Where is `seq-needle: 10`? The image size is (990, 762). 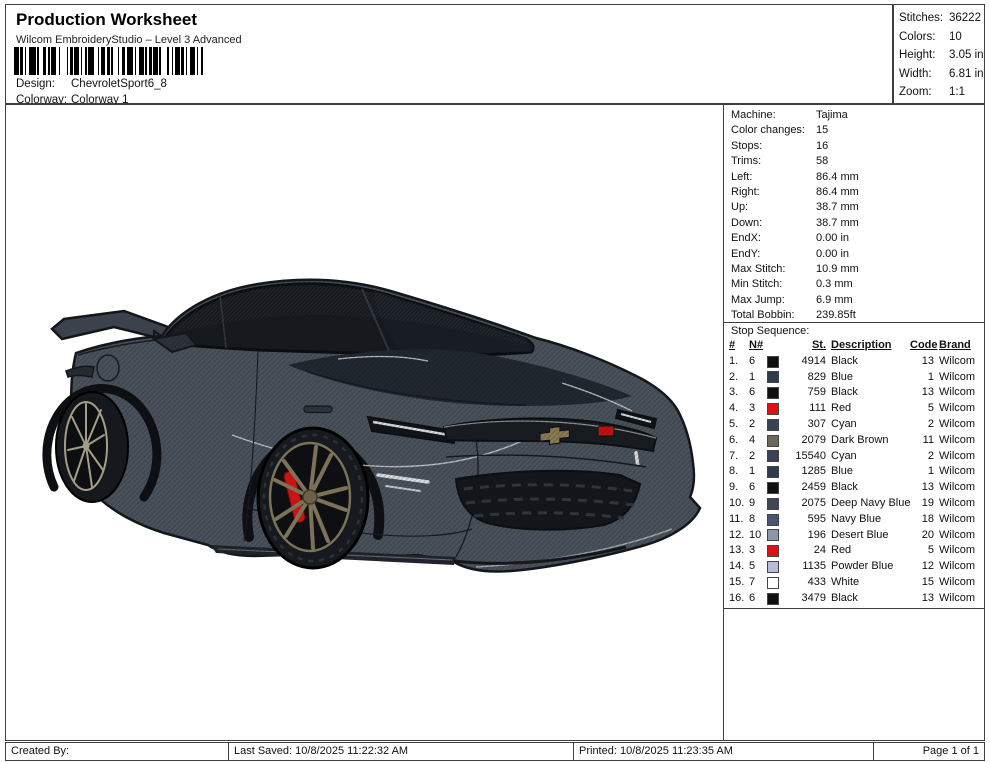 seq-needle: 10 is located at coordinates (755, 534).